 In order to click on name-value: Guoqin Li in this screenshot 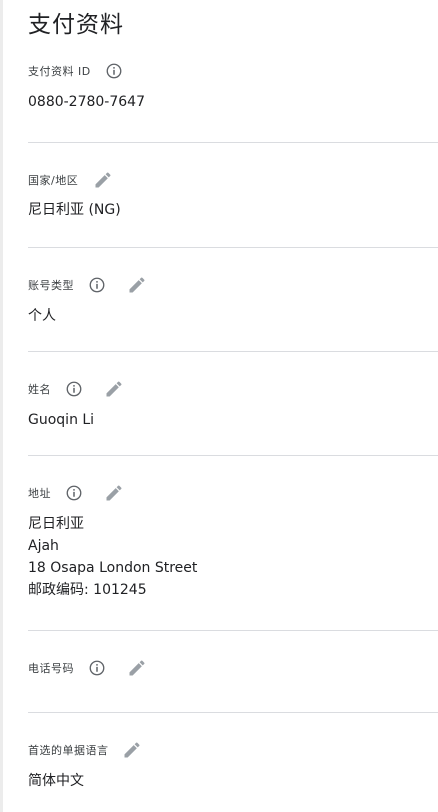, I will do `click(61, 420)`.